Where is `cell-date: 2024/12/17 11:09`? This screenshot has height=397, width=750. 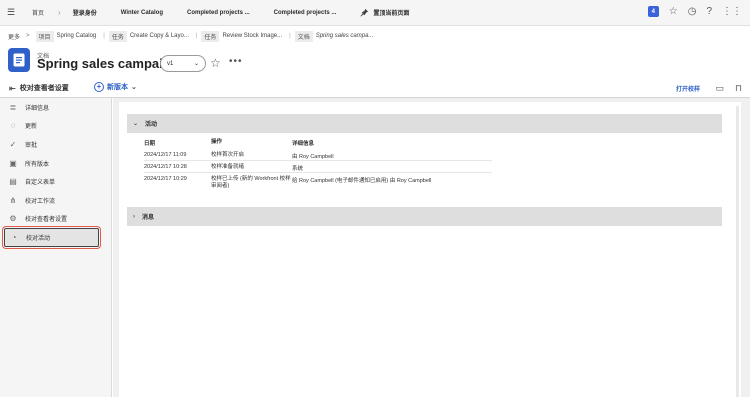
cell-date: 2024/12/17 11:09 is located at coordinates (165, 155).